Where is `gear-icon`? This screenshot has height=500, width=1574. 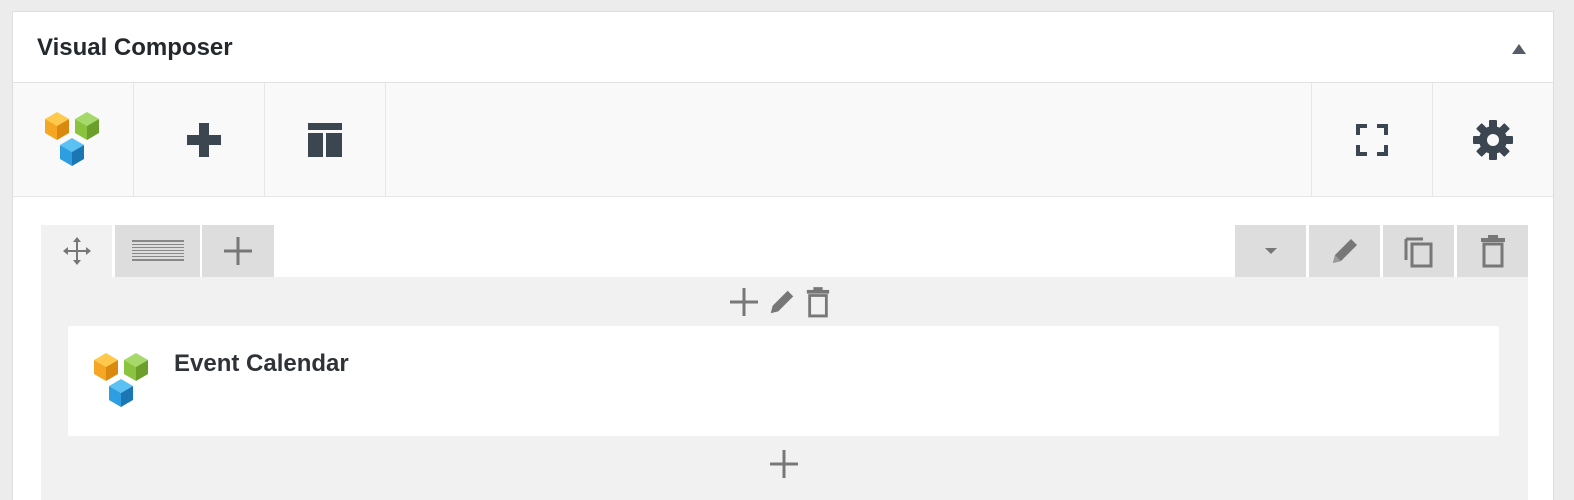 gear-icon is located at coordinates (1493, 139).